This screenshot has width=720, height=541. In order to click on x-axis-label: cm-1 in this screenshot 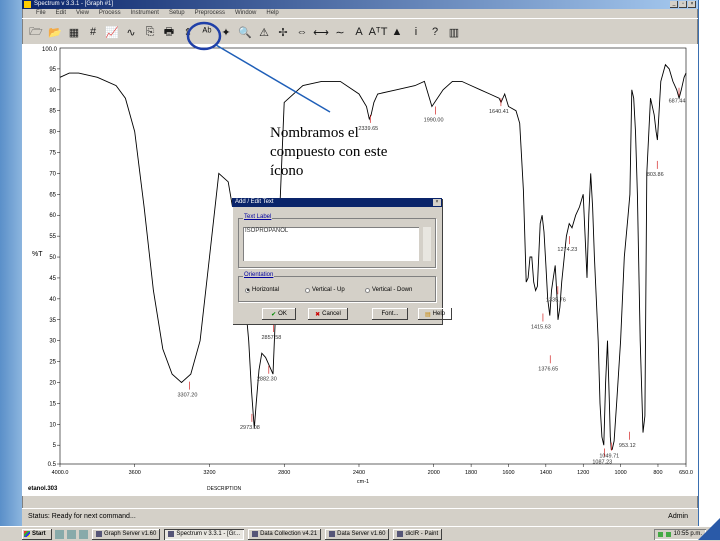, I will do `click(363, 482)`.